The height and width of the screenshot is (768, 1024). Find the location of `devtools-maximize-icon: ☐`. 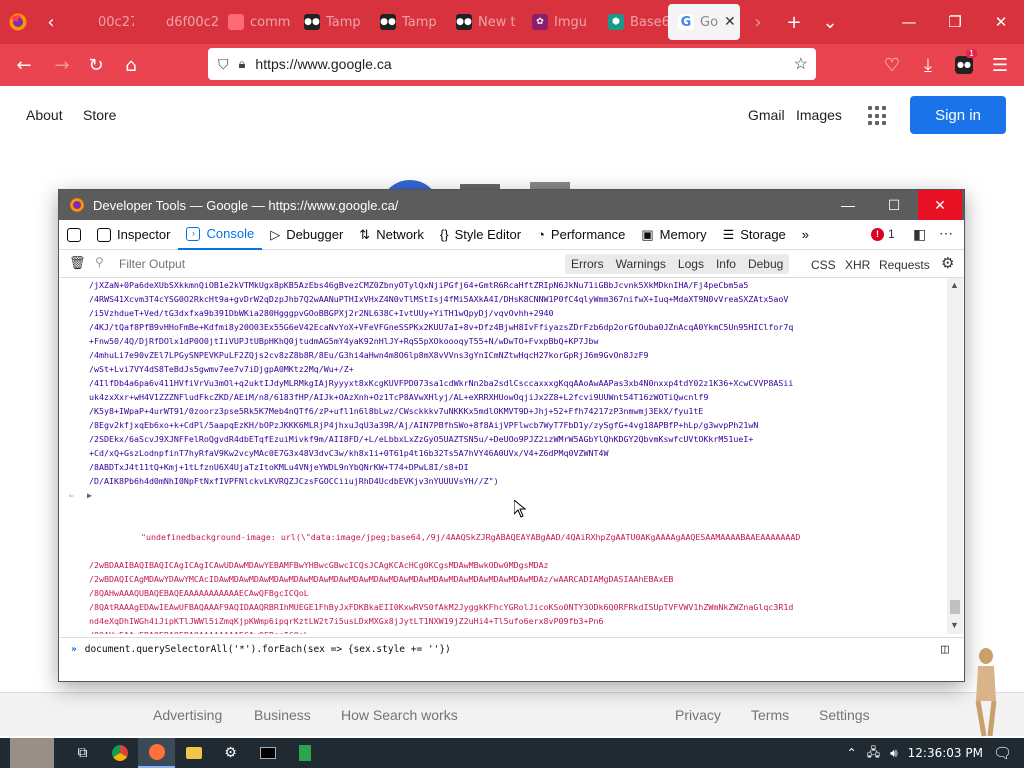

devtools-maximize-icon: ☐ is located at coordinates (894, 205).